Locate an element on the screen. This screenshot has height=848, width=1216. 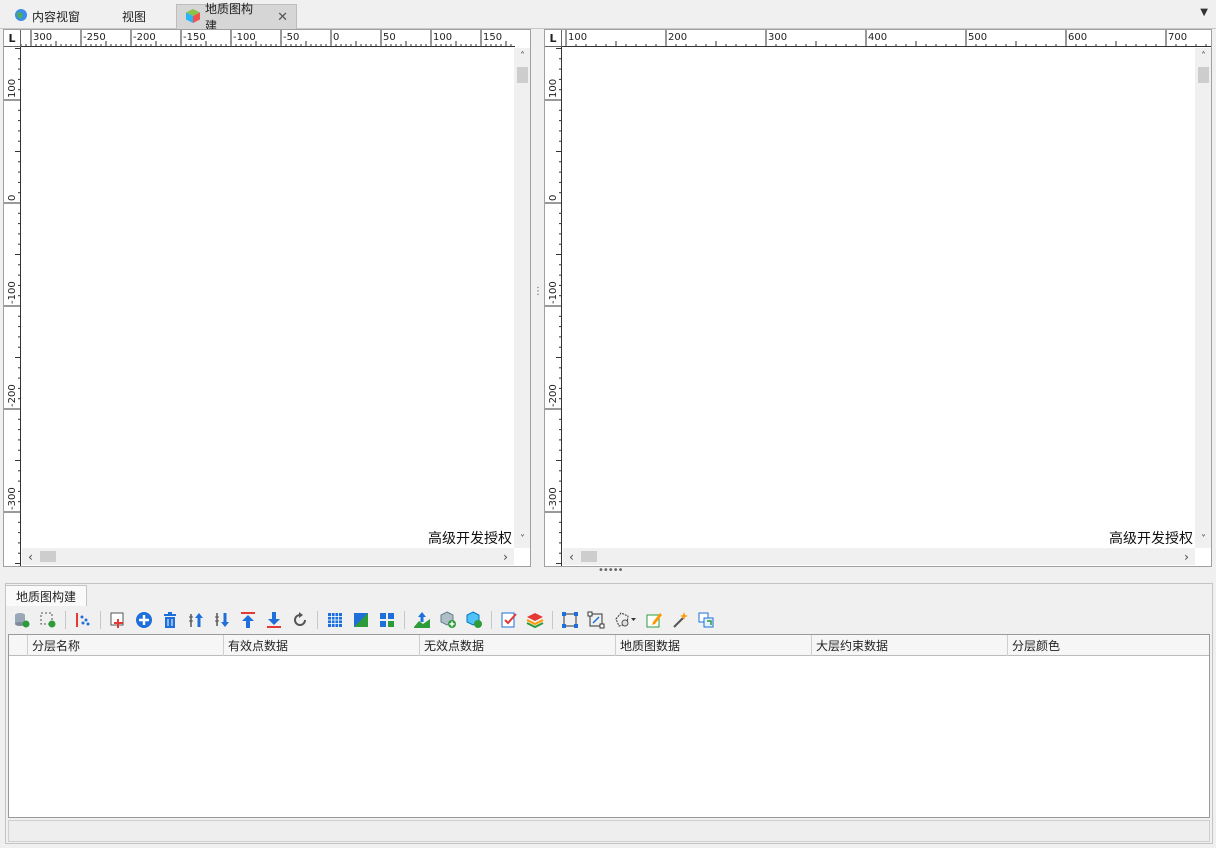
layer-database-settings-button is located at coordinates (22, 620).